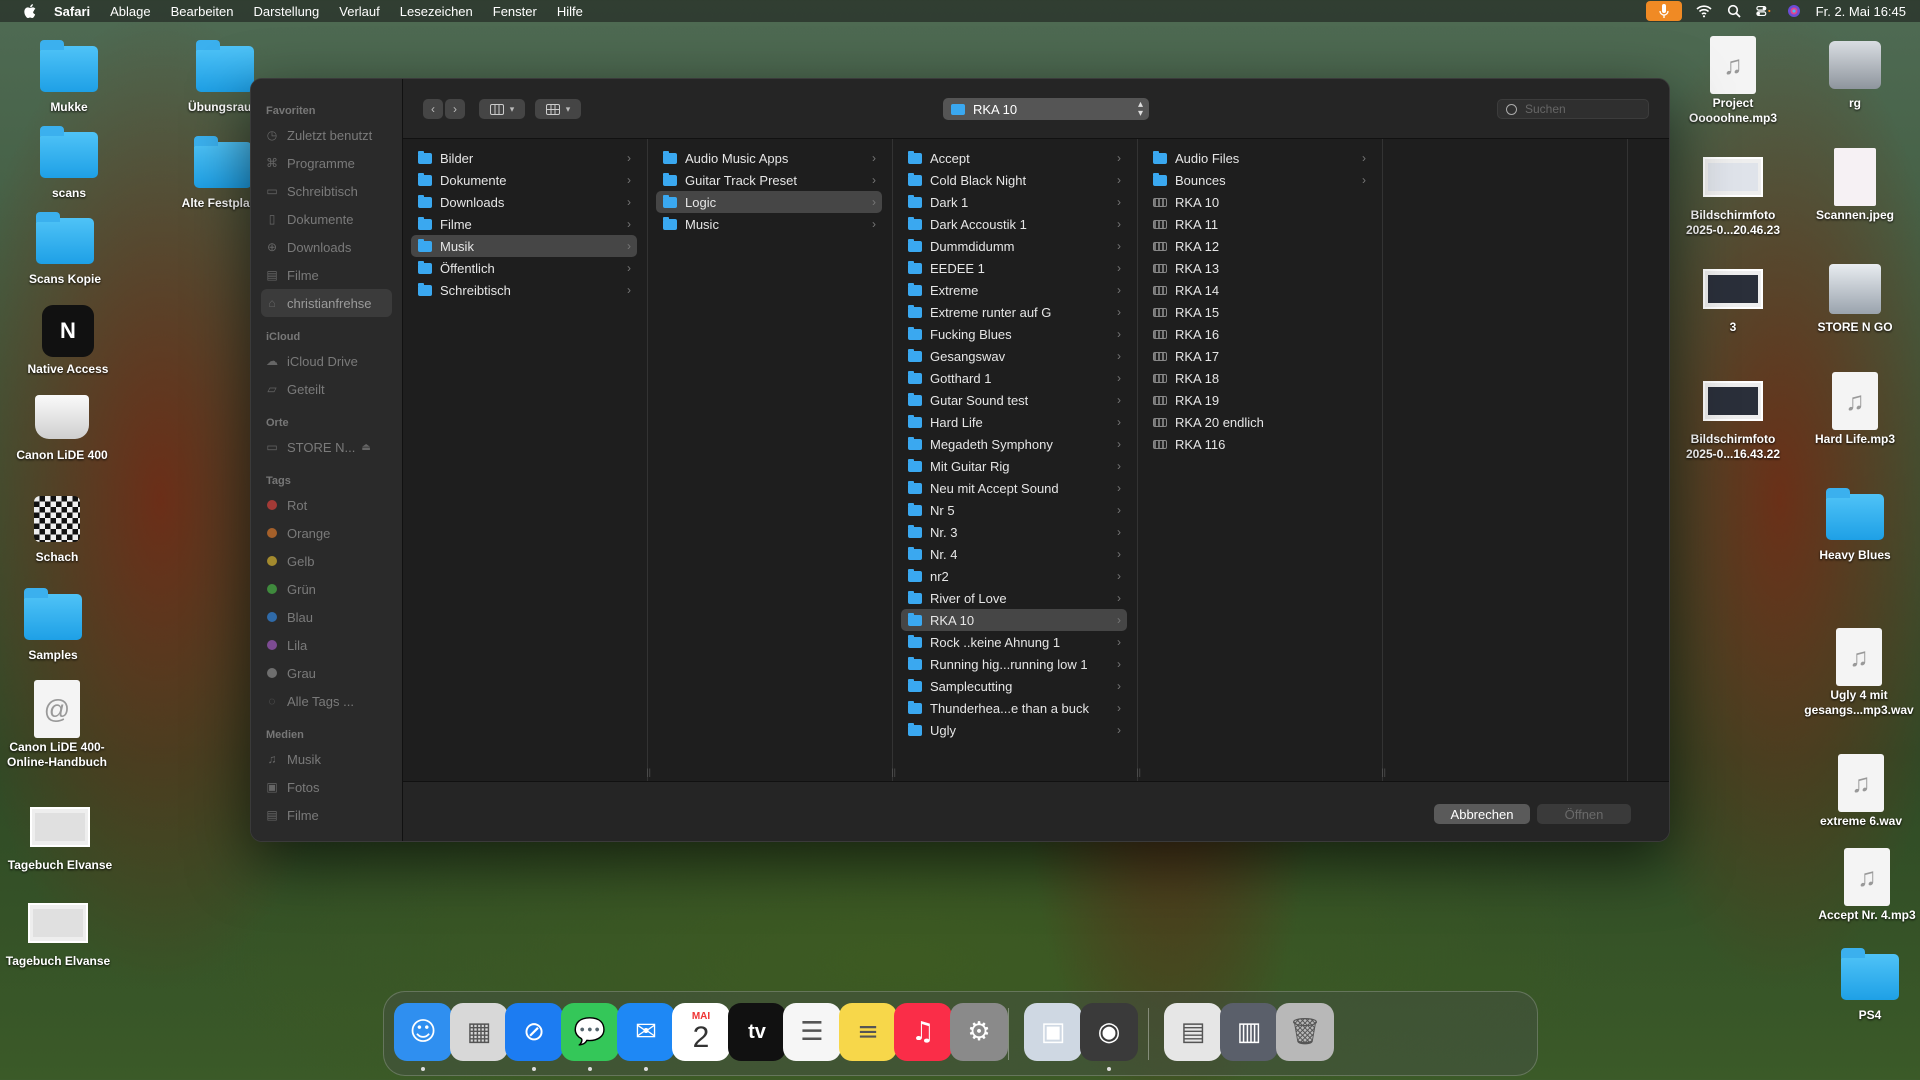 This screenshot has height=1080, width=1920. What do you see at coordinates (326, 447) in the screenshot?
I see `sidebar-item-store-n-go: ▭ STORE N... ⏏` at bounding box center [326, 447].